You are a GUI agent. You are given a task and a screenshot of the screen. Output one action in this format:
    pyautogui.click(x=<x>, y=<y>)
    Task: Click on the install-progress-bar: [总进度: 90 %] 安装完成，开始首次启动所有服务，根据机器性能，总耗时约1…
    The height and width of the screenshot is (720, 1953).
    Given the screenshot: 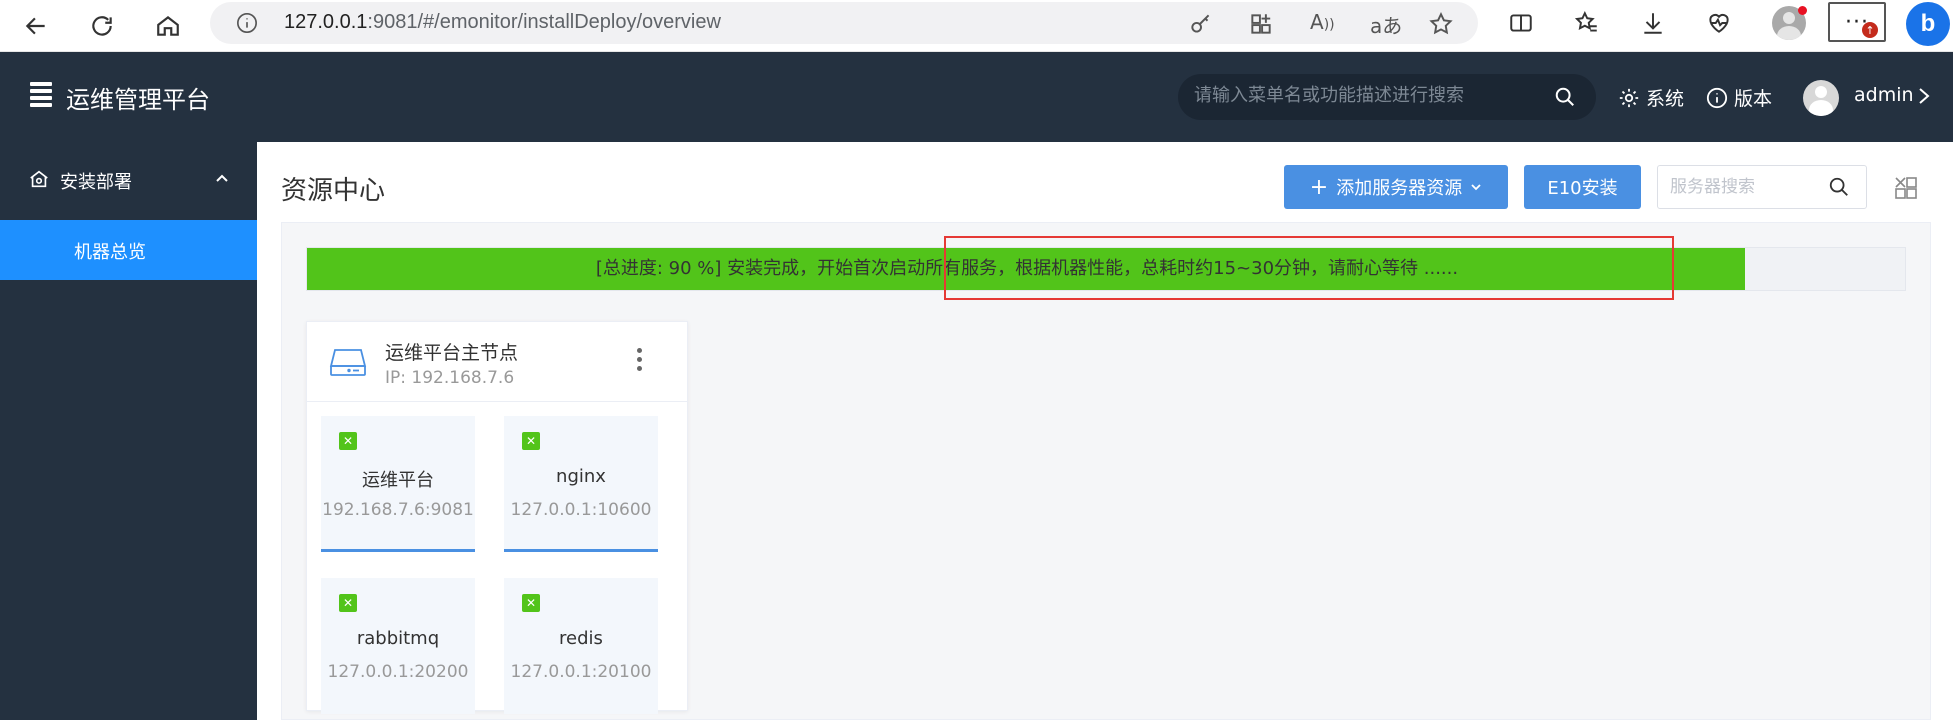 What is the action you would take?
    pyautogui.click(x=1106, y=268)
    